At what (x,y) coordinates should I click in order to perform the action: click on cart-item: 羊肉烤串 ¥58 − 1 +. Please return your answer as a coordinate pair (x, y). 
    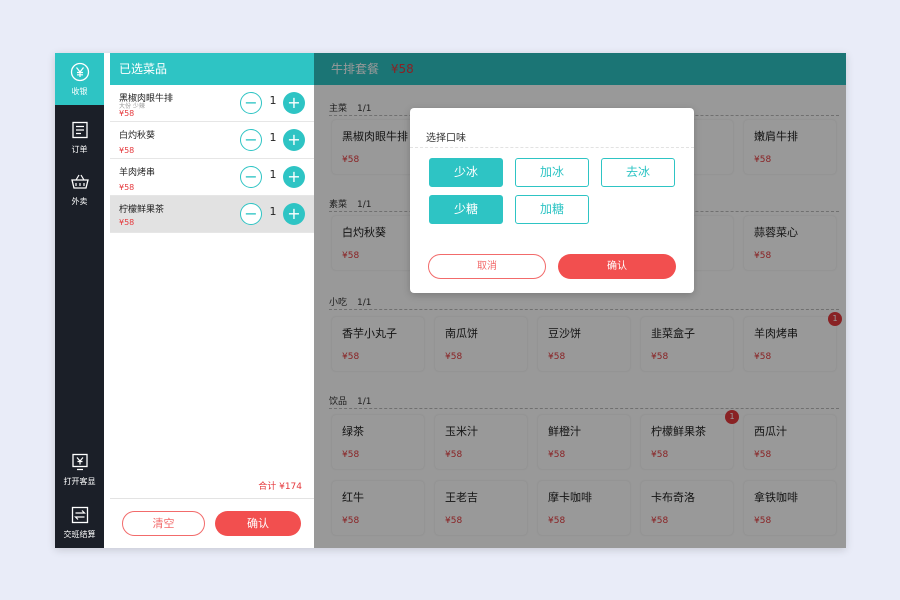
    Looking at the image, I should click on (212, 177).